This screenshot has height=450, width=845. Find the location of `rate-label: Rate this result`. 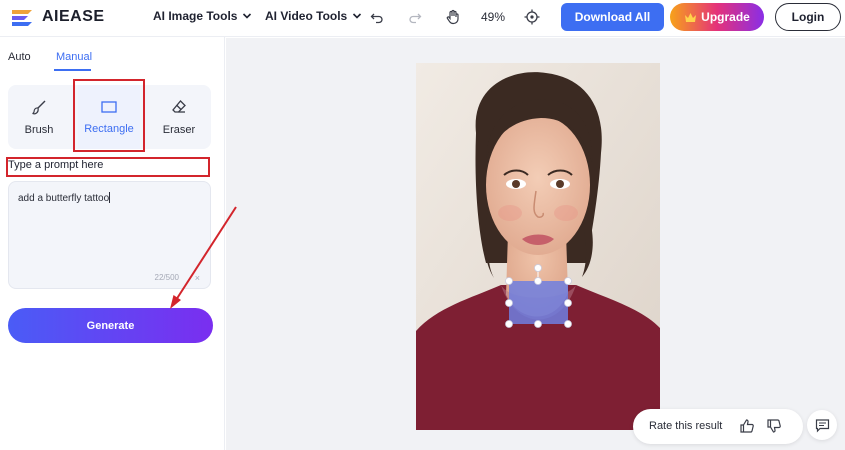

rate-label: Rate this result is located at coordinates (686, 426).